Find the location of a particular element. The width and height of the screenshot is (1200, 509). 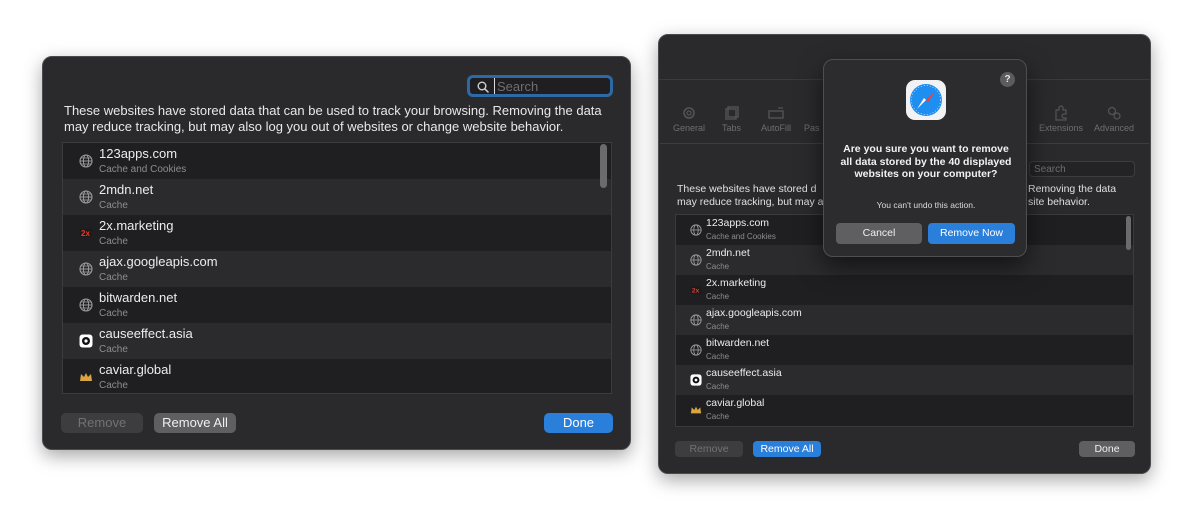

tab-tabs: Tabs is located at coordinates (731, 119).